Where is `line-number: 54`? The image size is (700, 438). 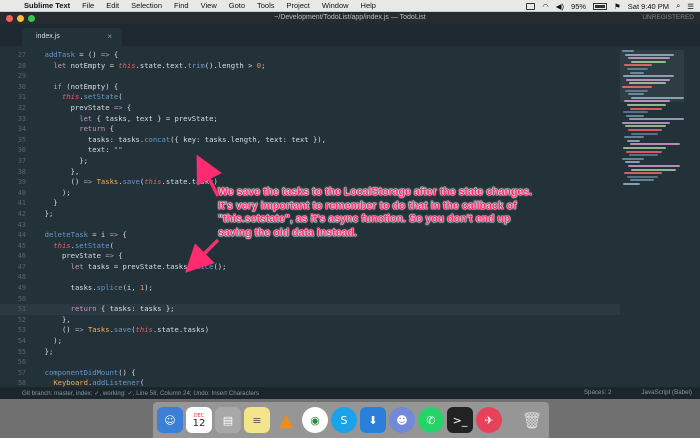 line-number: 54 is located at coordinates (21, 341).